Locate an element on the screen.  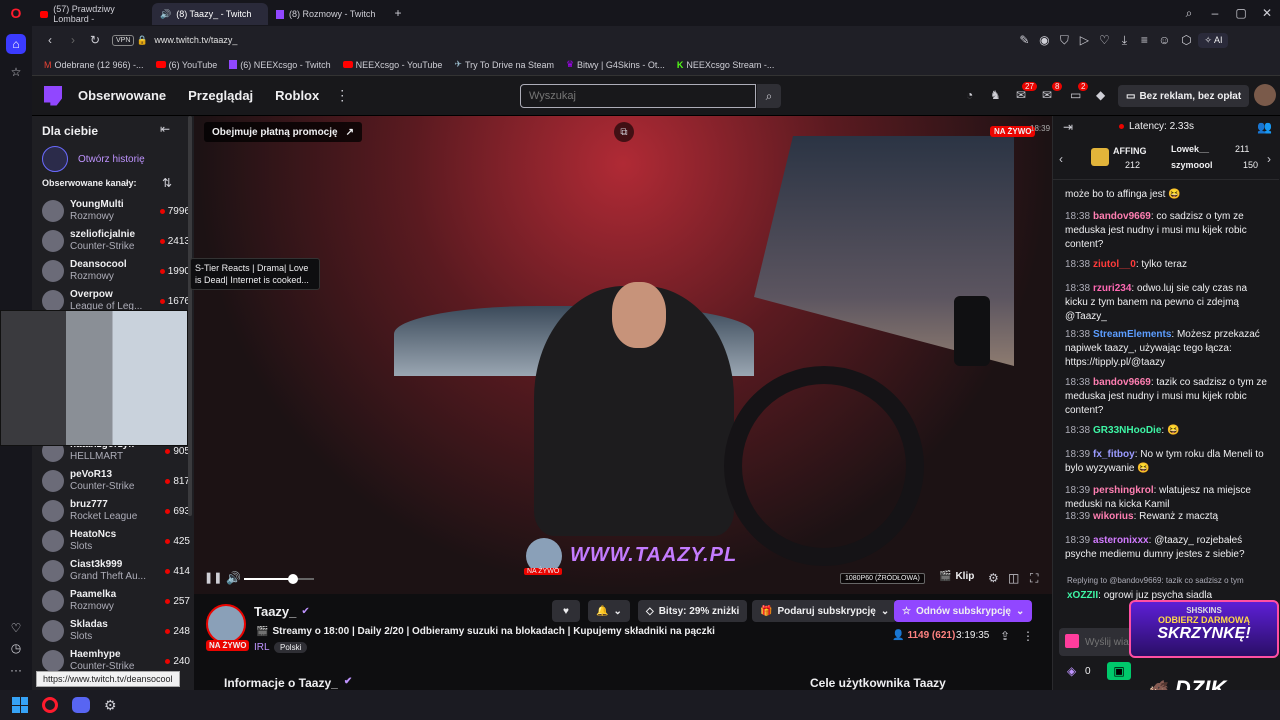
resub-button: ☆ Odnów subskrypcję ⌄ is located at coordinates (963, 611).